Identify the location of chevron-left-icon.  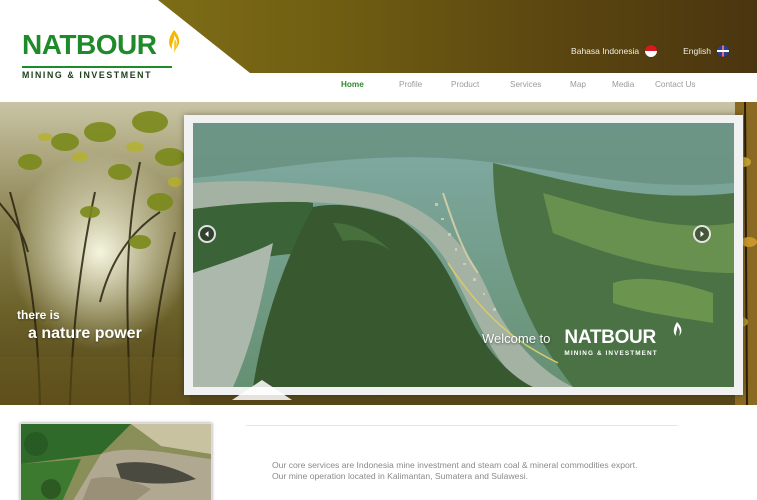
(207, 234).